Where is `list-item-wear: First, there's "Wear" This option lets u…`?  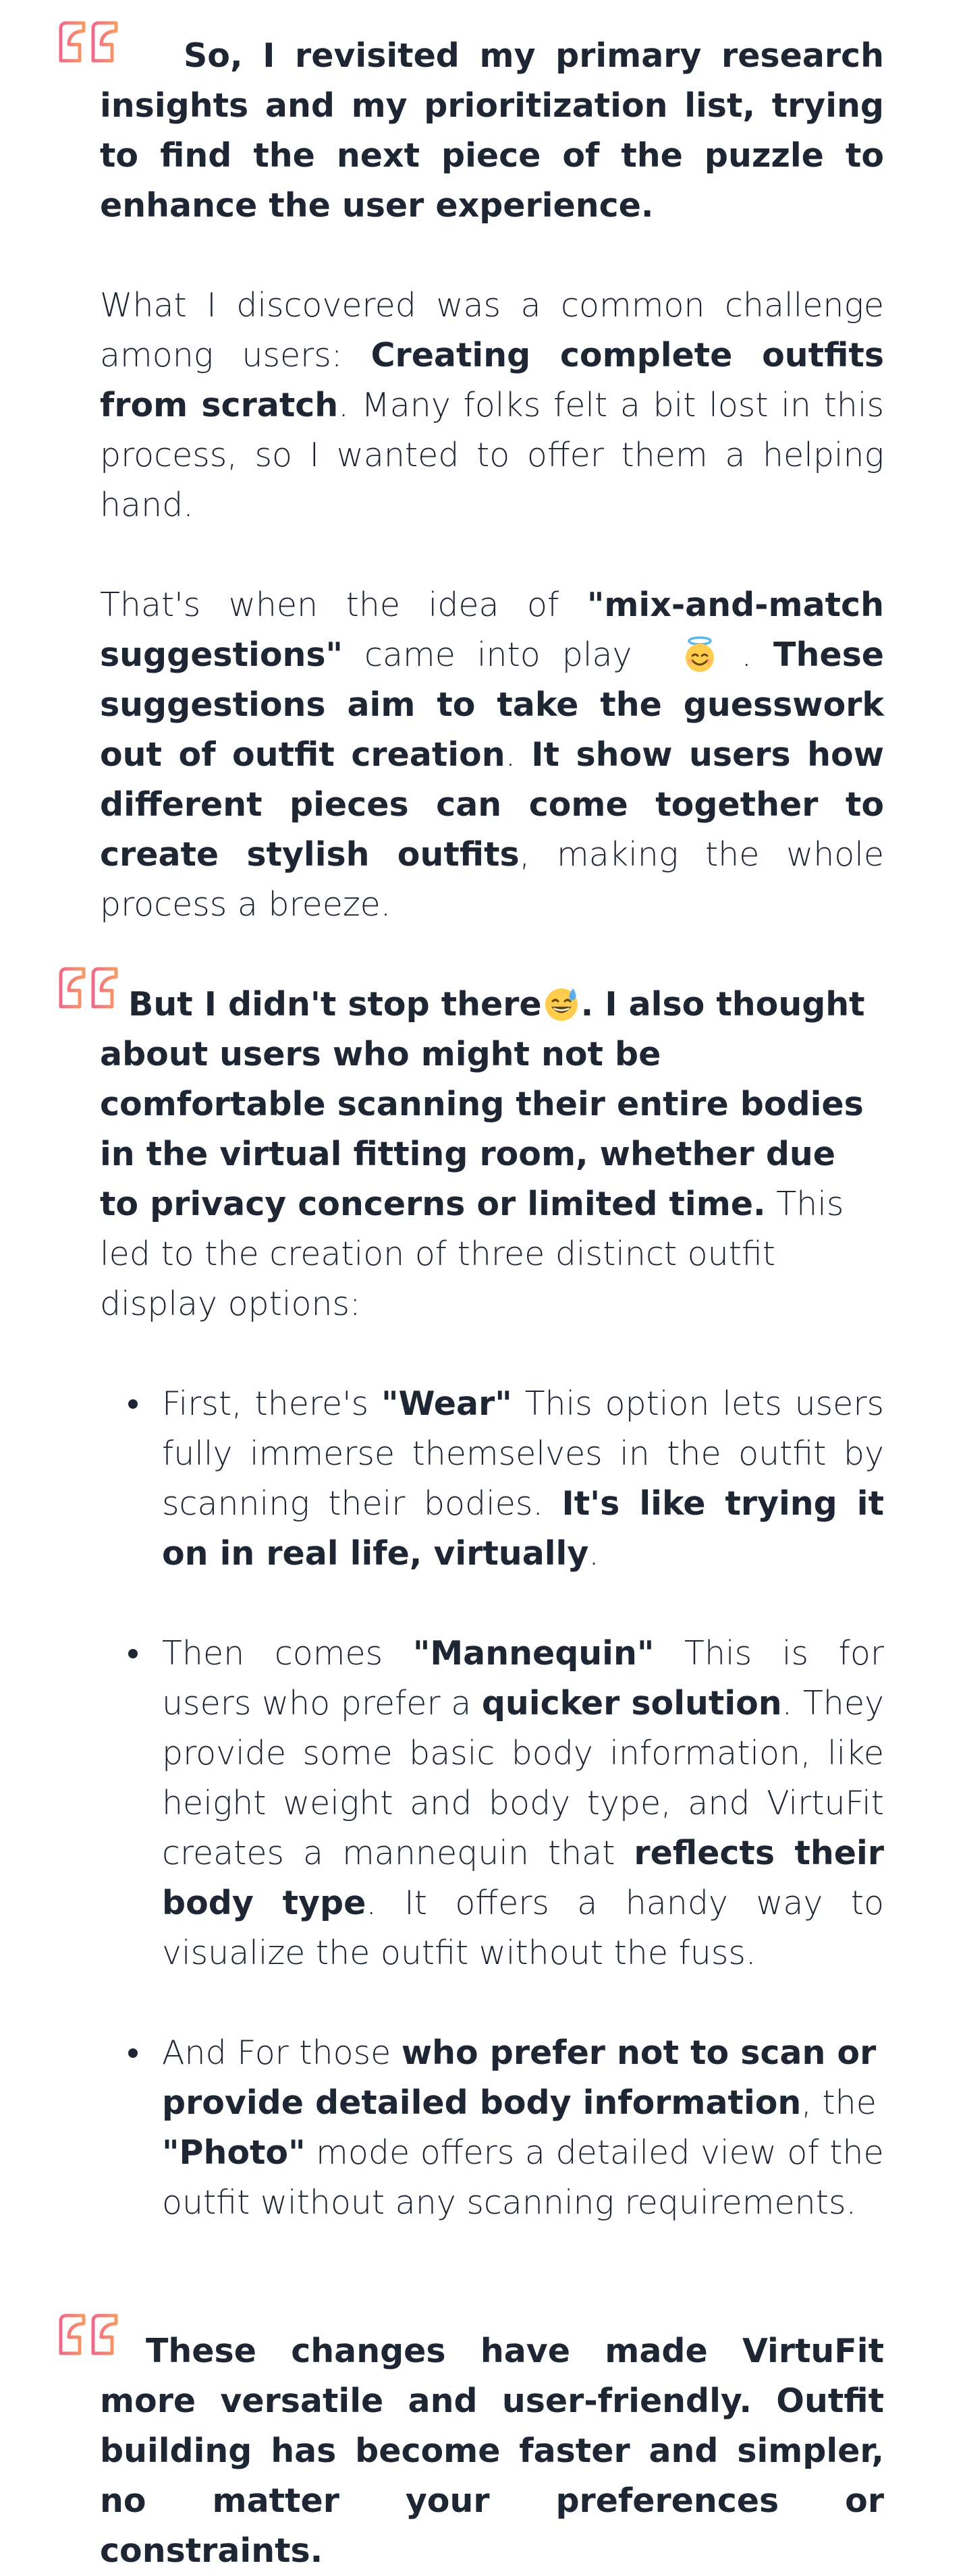 list-item-wear: First, there's "Wear" This option lets u… is located at coordinates (492, 1479).